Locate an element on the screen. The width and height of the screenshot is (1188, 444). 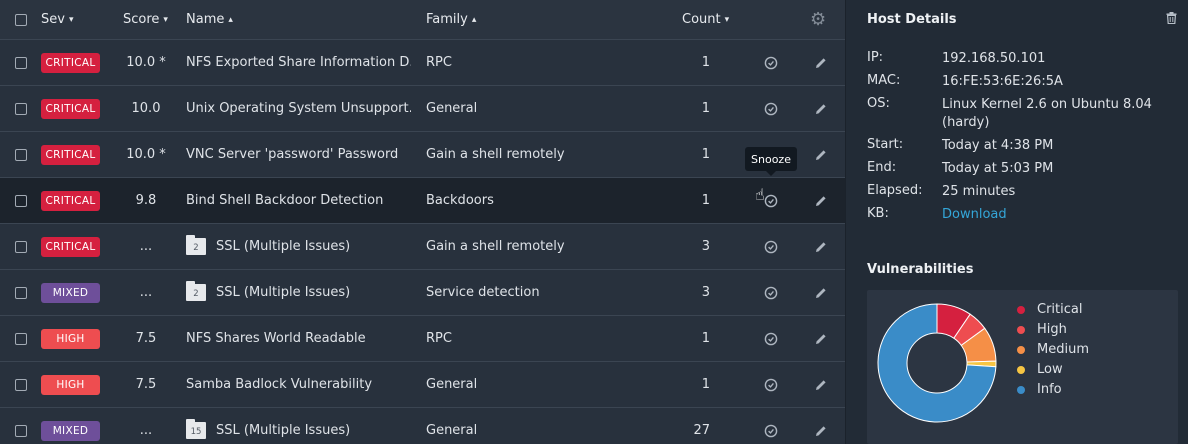
count-column-header: Count ▾ is located at coordinates (712, 19).